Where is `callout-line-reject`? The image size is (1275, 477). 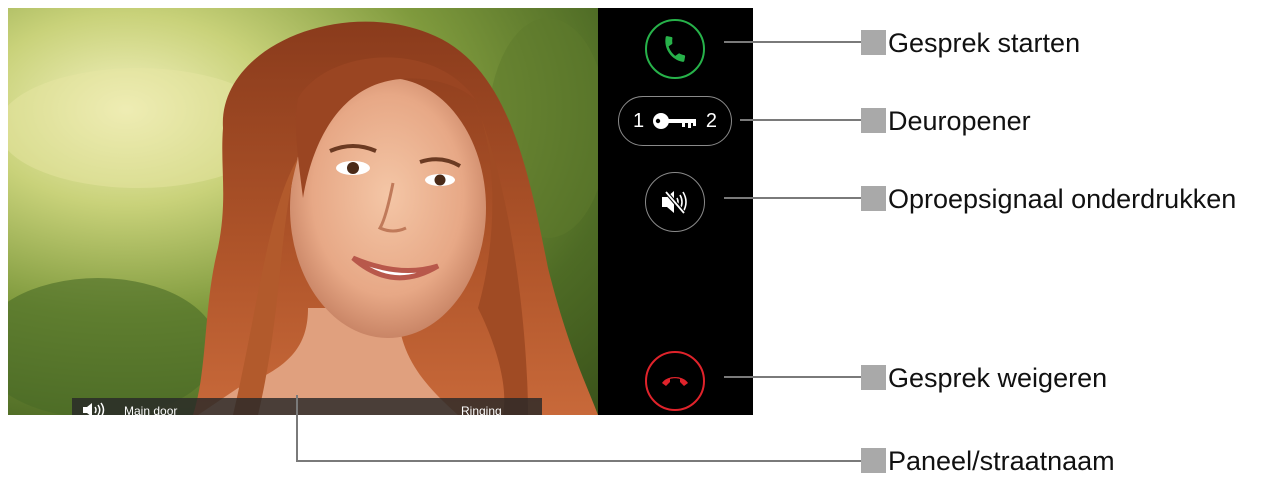
callout-line-reject is located at coordinates (792, 377).